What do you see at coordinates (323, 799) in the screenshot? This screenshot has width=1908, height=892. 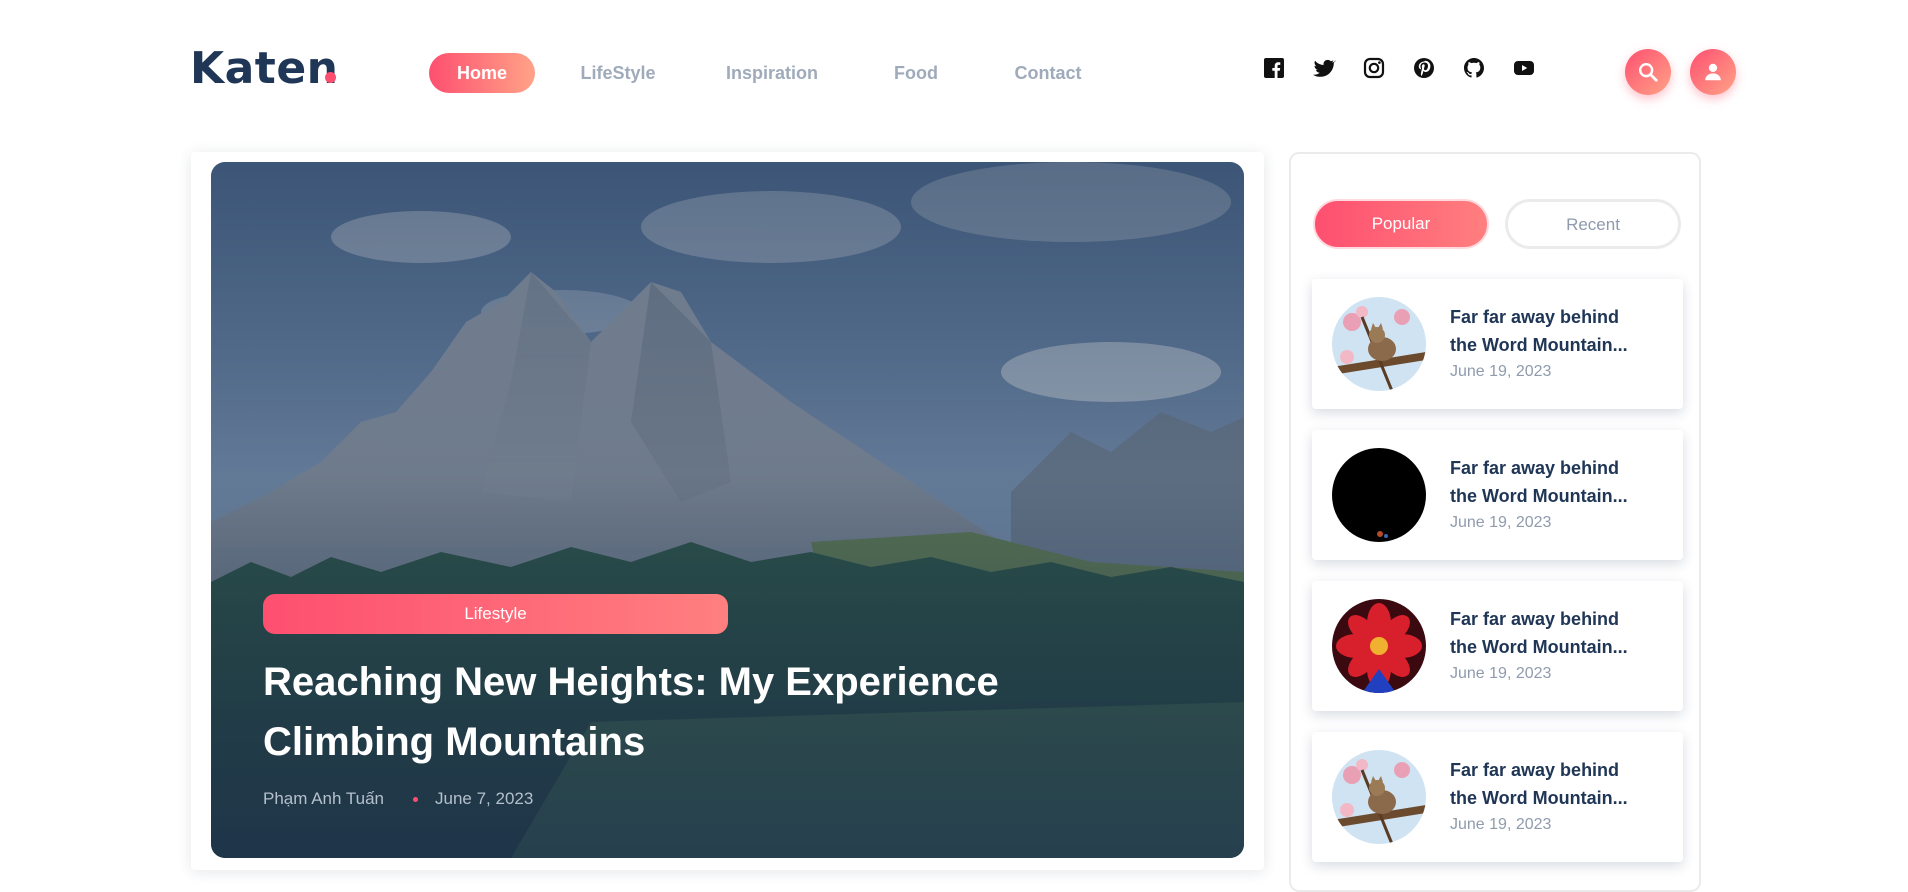 I see `author-name: Phạm Anh Tuấn` at bounding box center [323, 799].